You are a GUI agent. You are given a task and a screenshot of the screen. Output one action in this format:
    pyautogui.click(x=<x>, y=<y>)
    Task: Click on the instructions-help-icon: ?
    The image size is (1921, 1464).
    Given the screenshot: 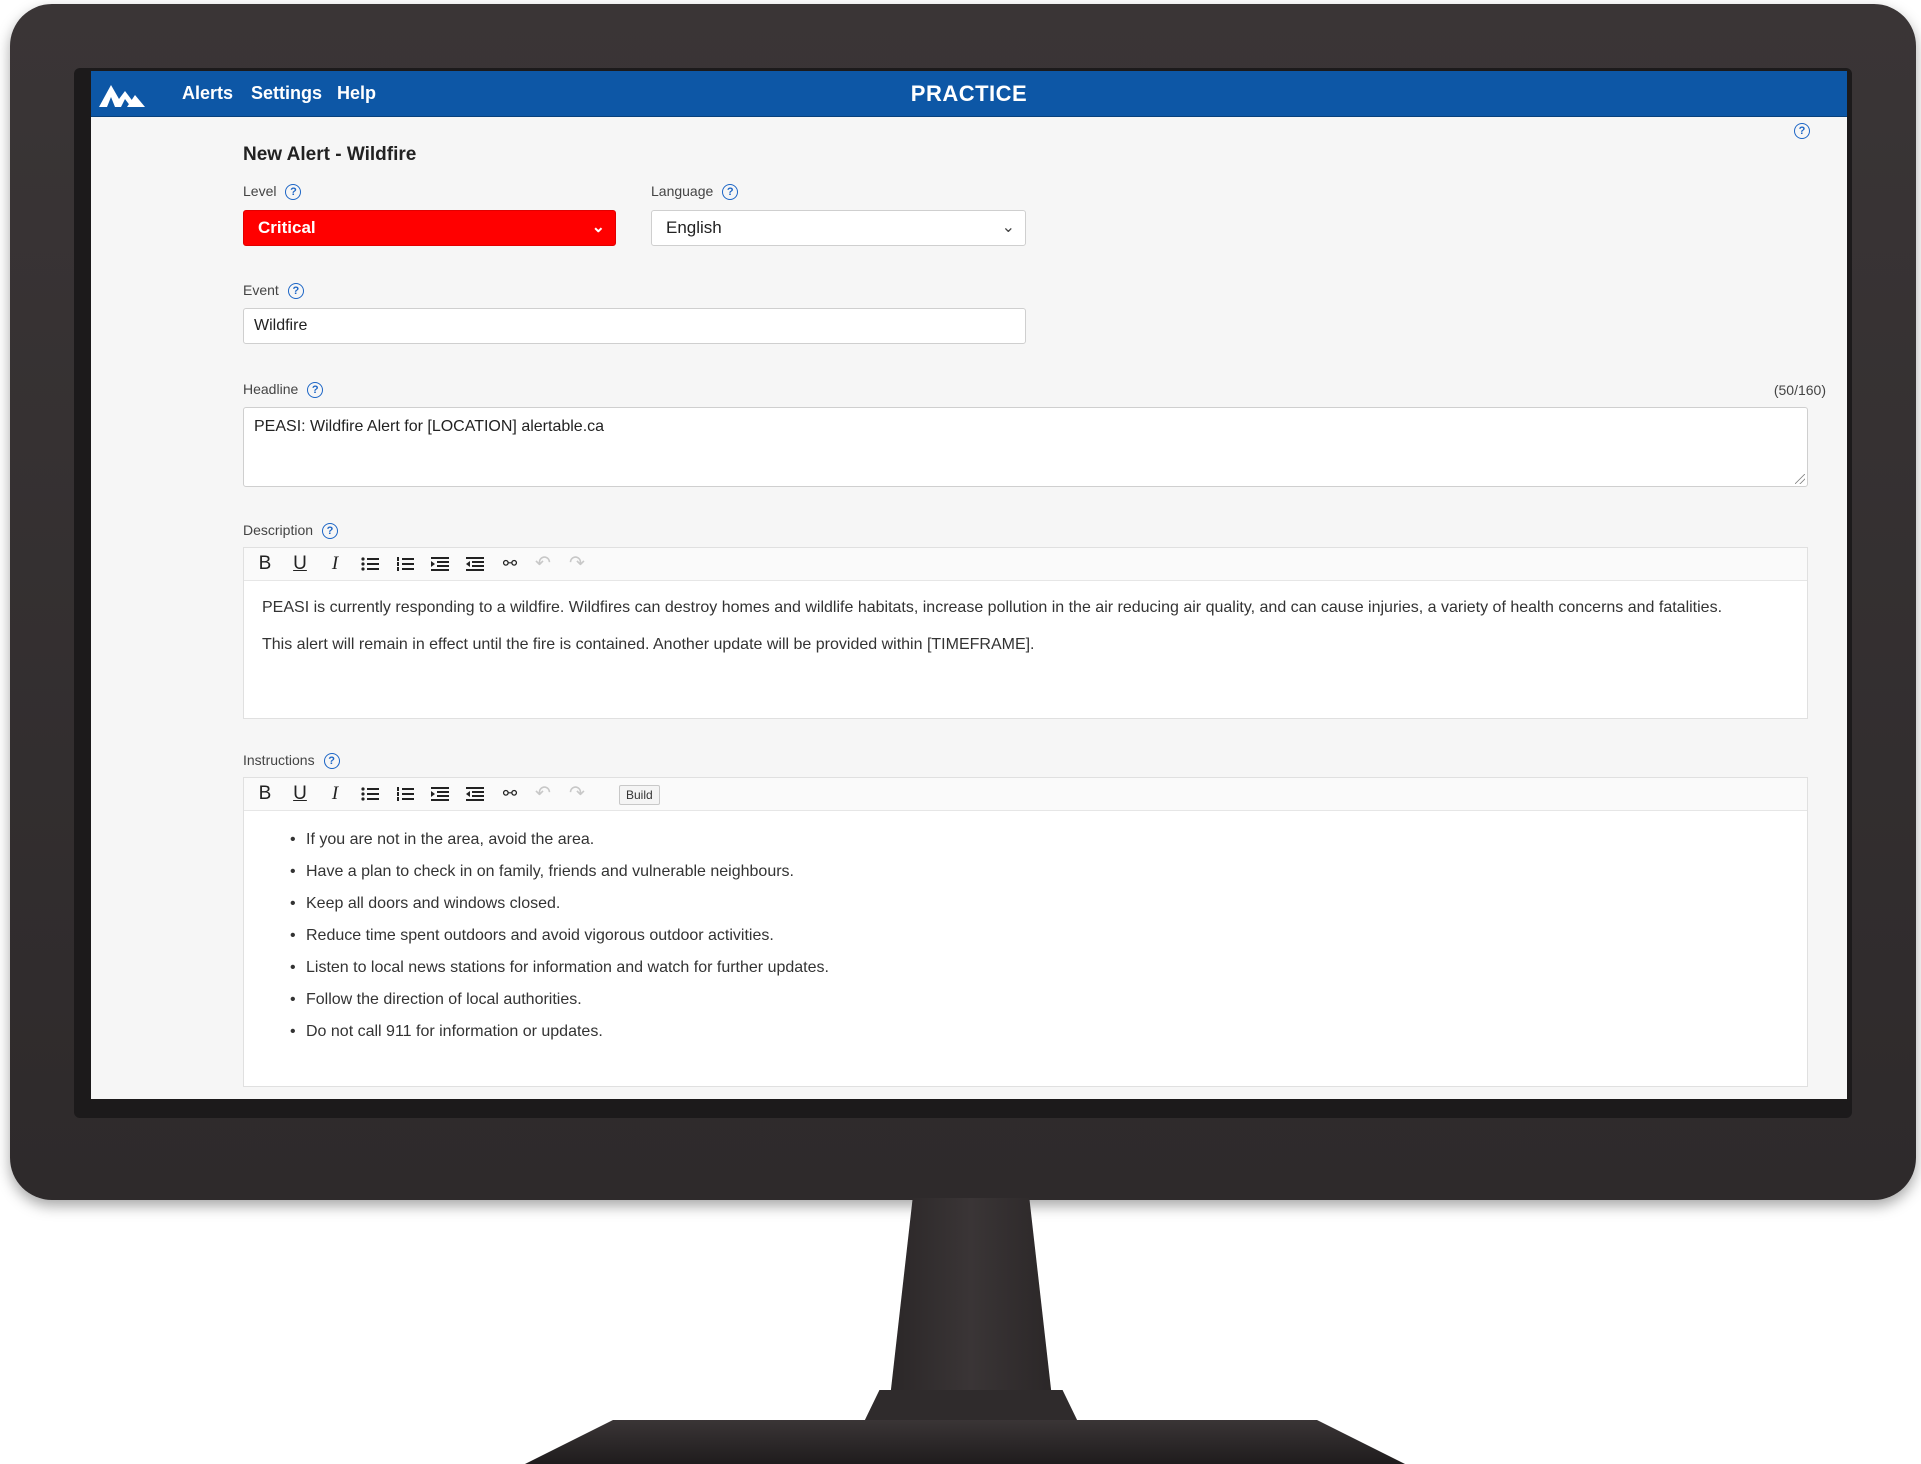 What is the action you would take?
    pyautogui.click(x=331, y=761)
    